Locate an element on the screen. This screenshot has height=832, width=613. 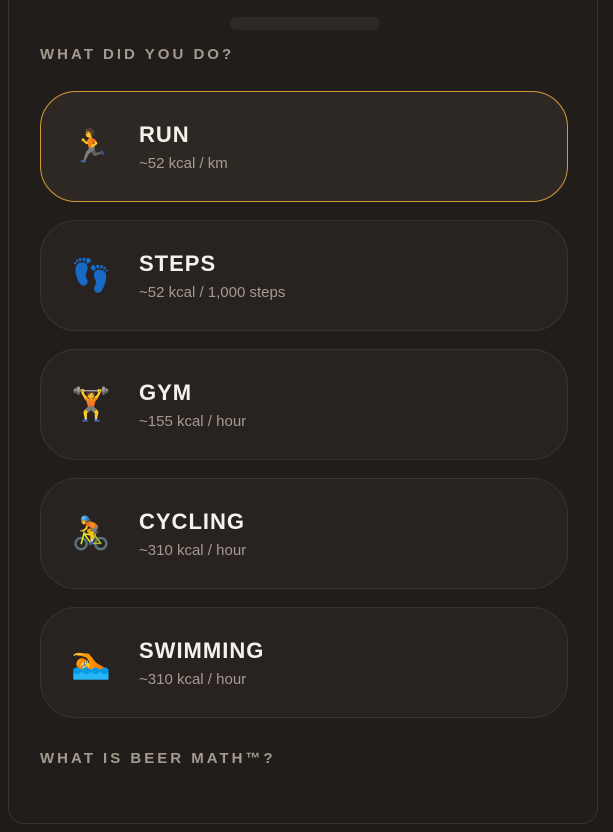
activity-rate: ~52 kcal / 1,000 steps is located at coordinates (212, 292).